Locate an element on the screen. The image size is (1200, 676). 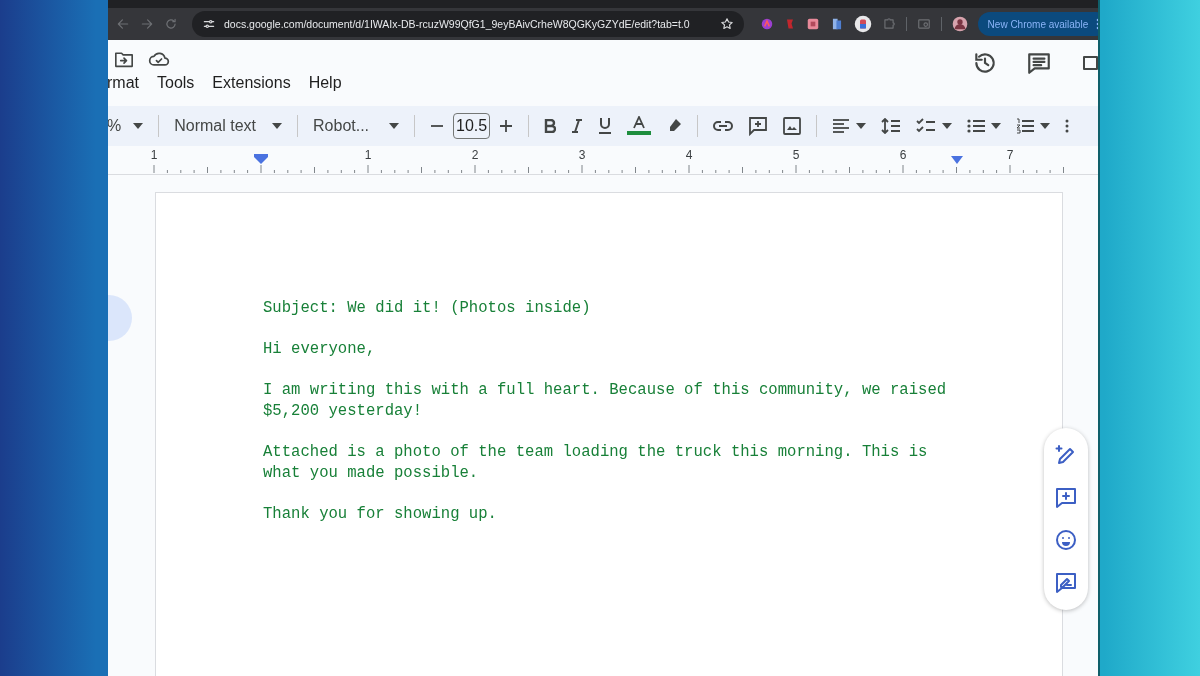
ruler-number: 2 is located at coordinates (475, 155).